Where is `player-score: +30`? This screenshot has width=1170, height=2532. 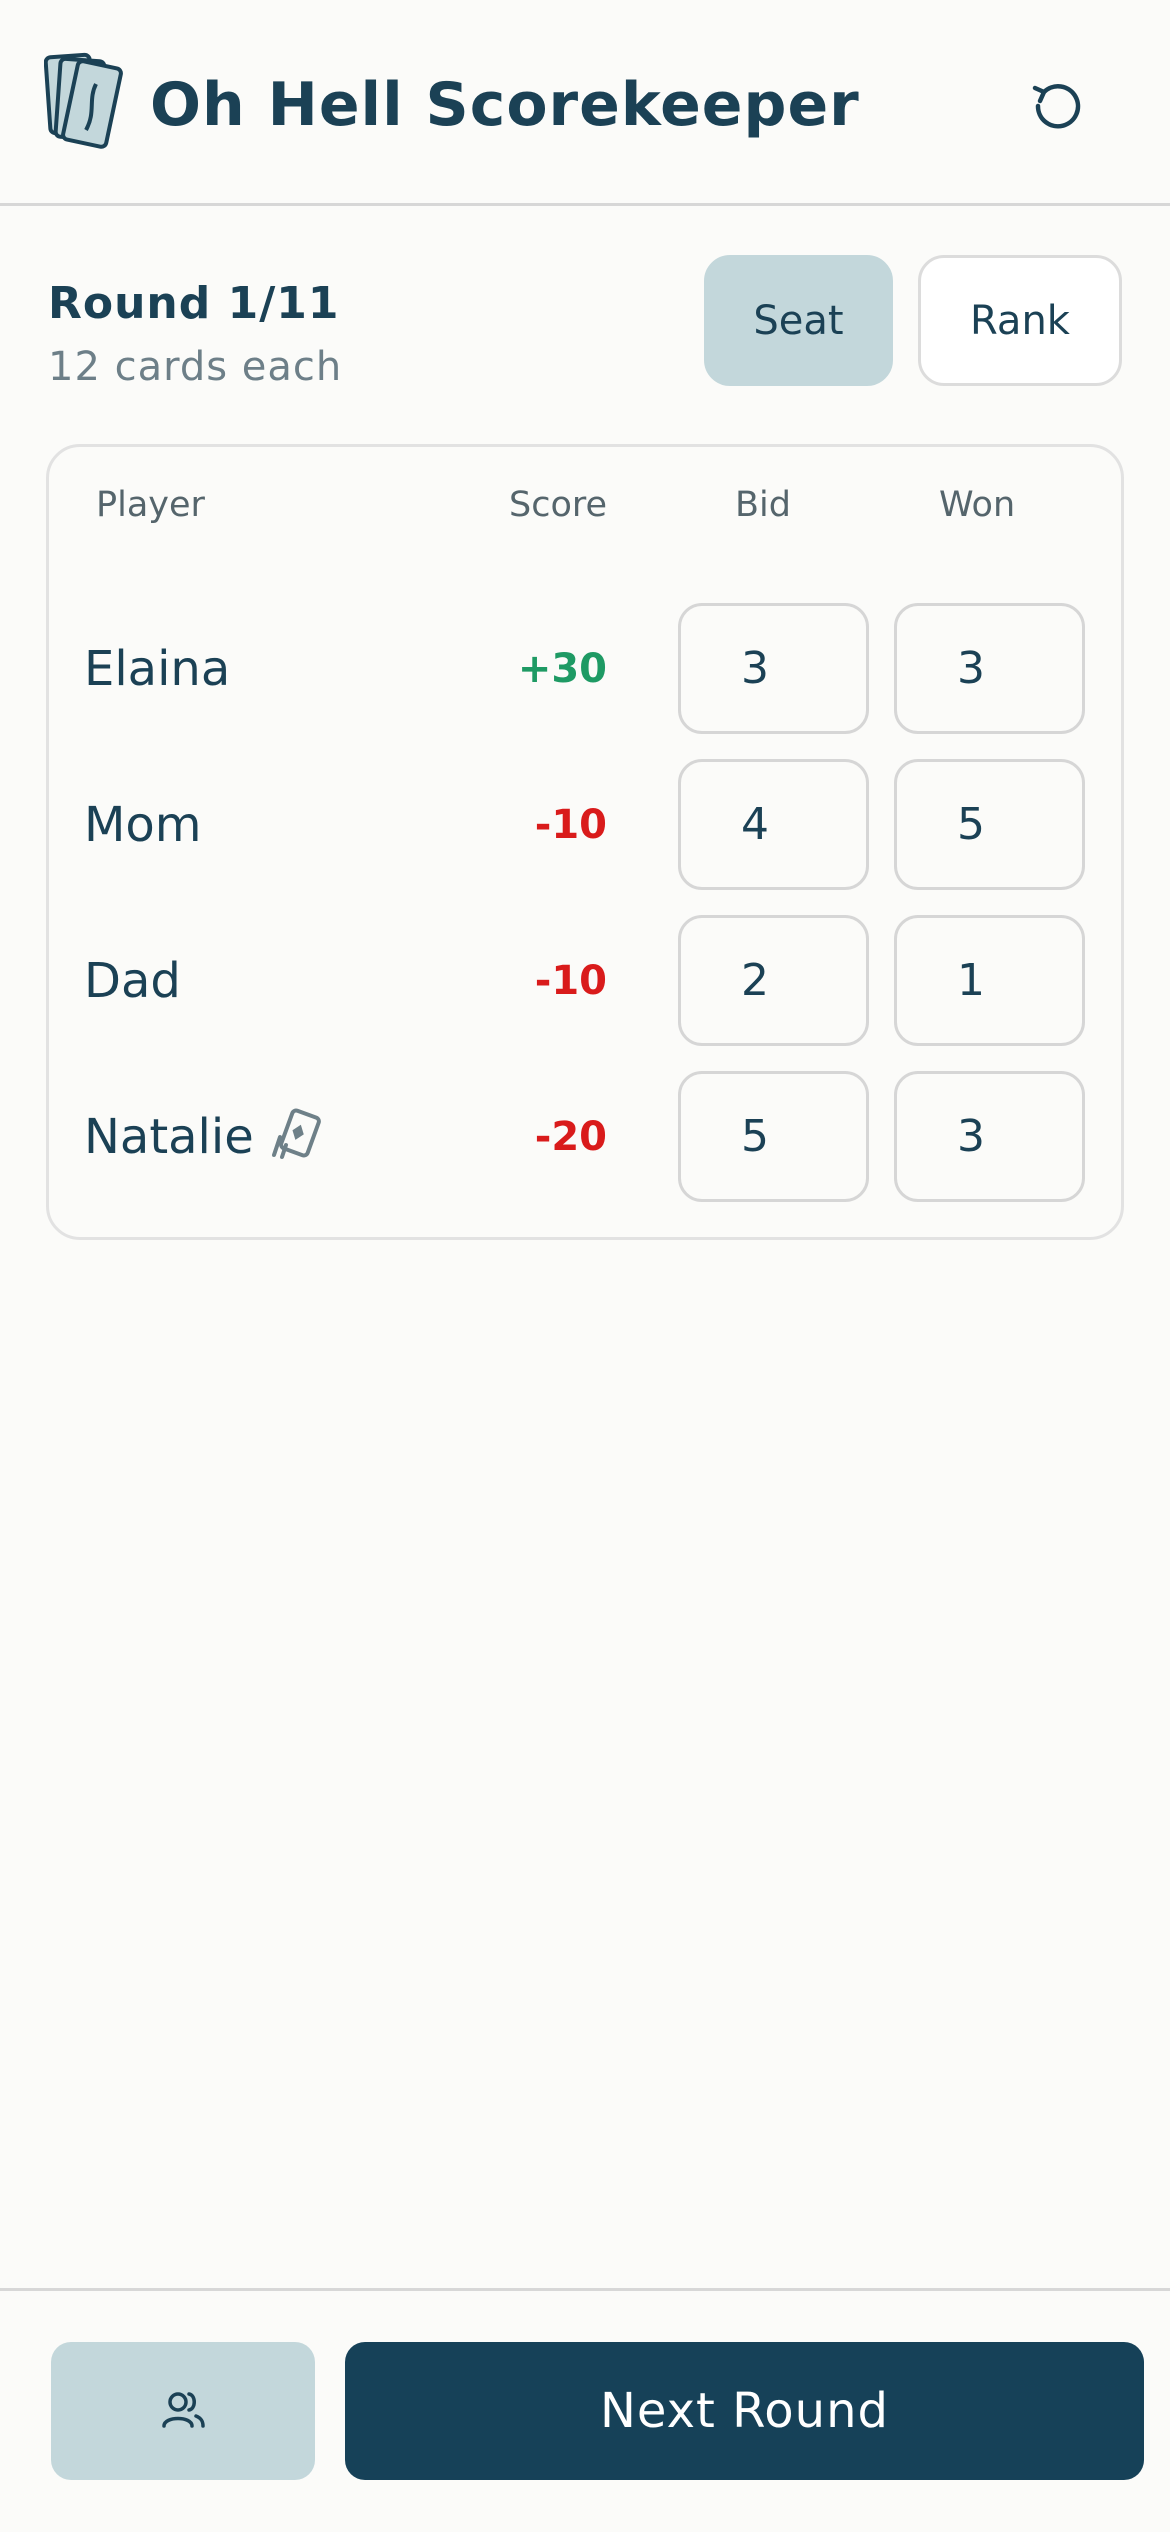
player-score: +30 is located at coordinates (562, 669).